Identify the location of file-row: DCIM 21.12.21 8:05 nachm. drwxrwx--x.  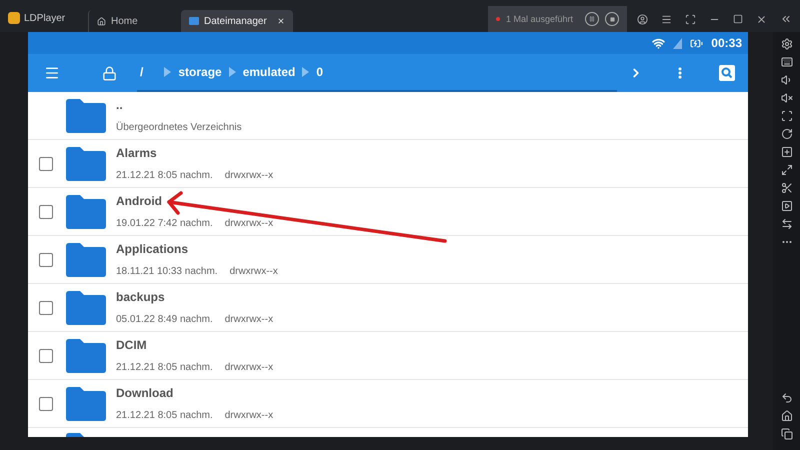
(388, 356).